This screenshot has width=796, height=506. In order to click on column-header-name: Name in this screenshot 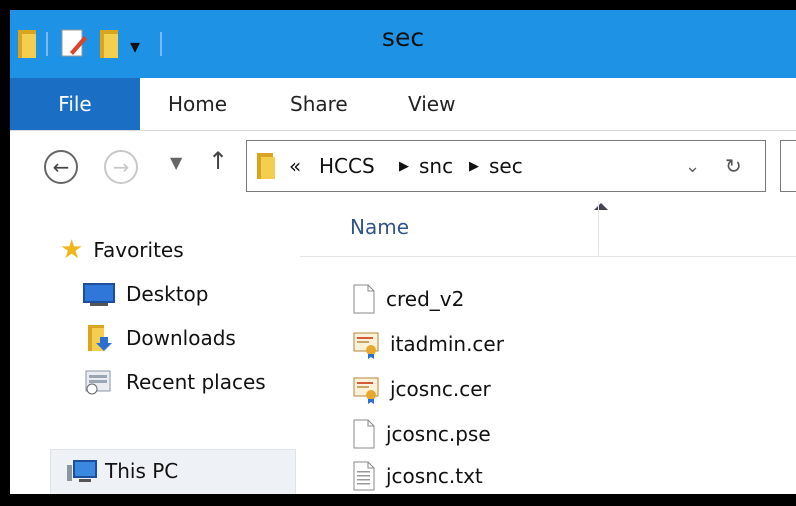, I will do `click(379, 227)`.